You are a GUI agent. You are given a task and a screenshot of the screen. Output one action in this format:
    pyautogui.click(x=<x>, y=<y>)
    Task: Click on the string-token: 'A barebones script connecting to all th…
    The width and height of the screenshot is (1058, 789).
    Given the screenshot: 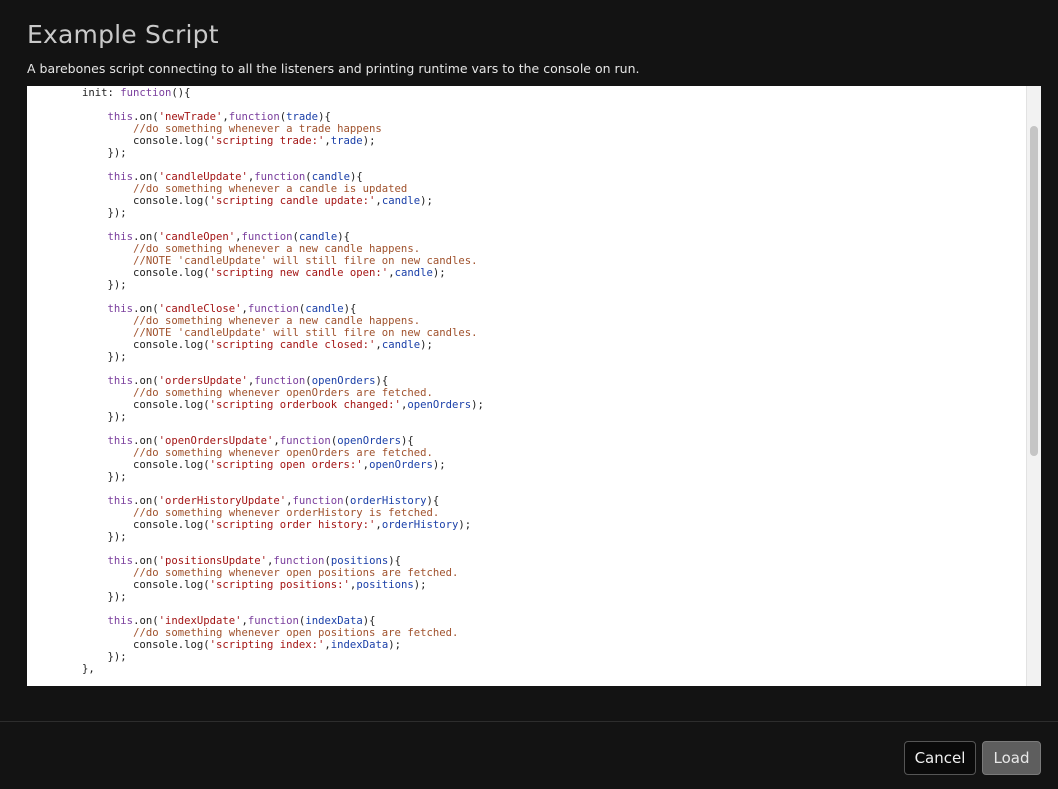 What is the action you would take?
    pyautogui.click(x=449, y=86)
    